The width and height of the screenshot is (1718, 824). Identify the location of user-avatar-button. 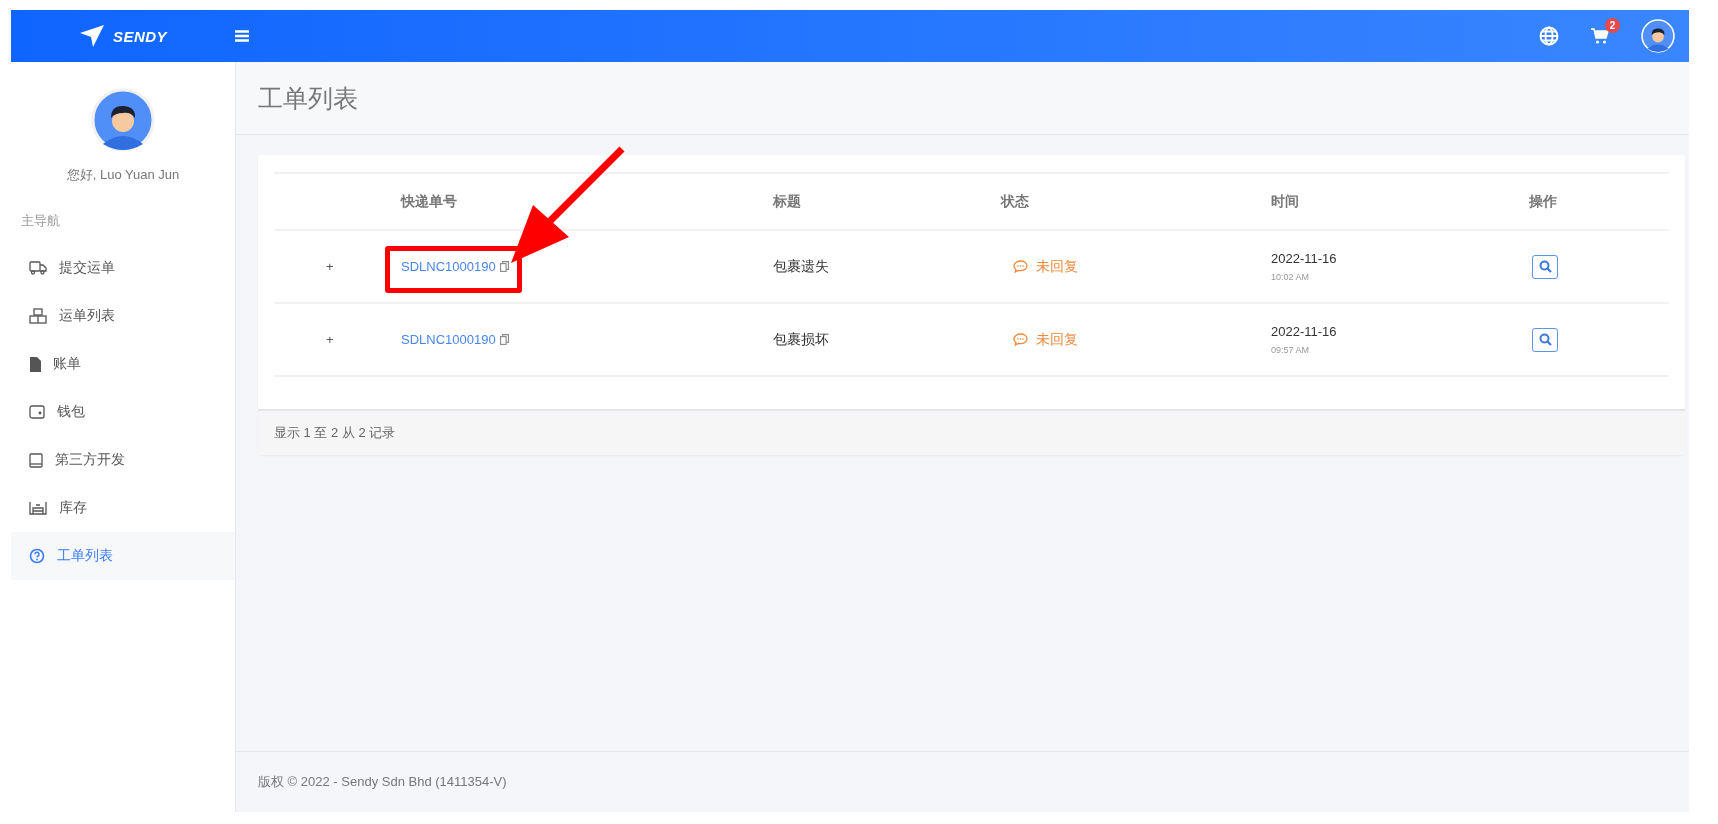
(1658, 36).